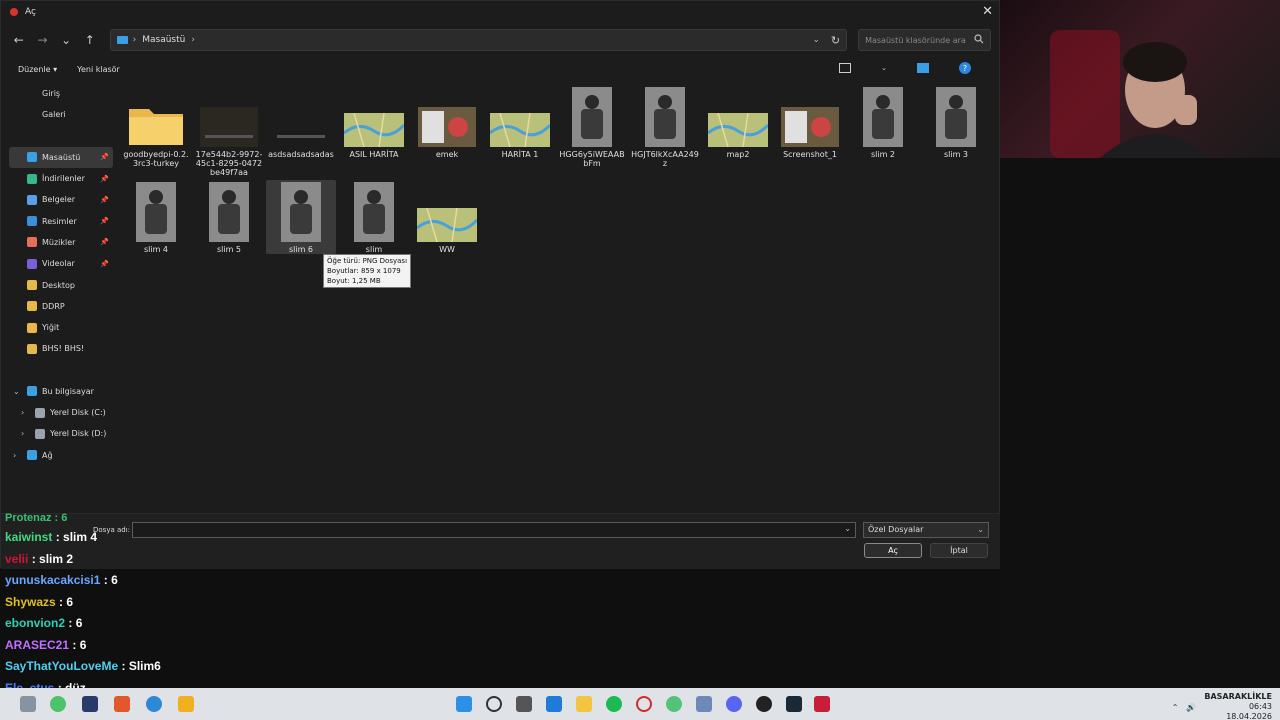  What do you see at coordinates (61, 391) in the screenshot?
I see `sidebar-tree-item: ⌄ Bu bilgisayar` at bounding box center [61, 391].